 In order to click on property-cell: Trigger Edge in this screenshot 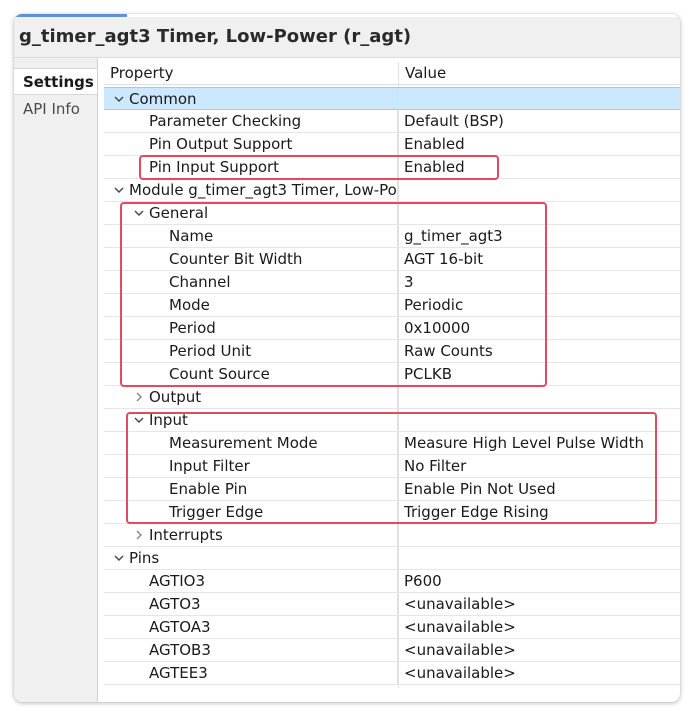, I will do `click(251, 512)`.